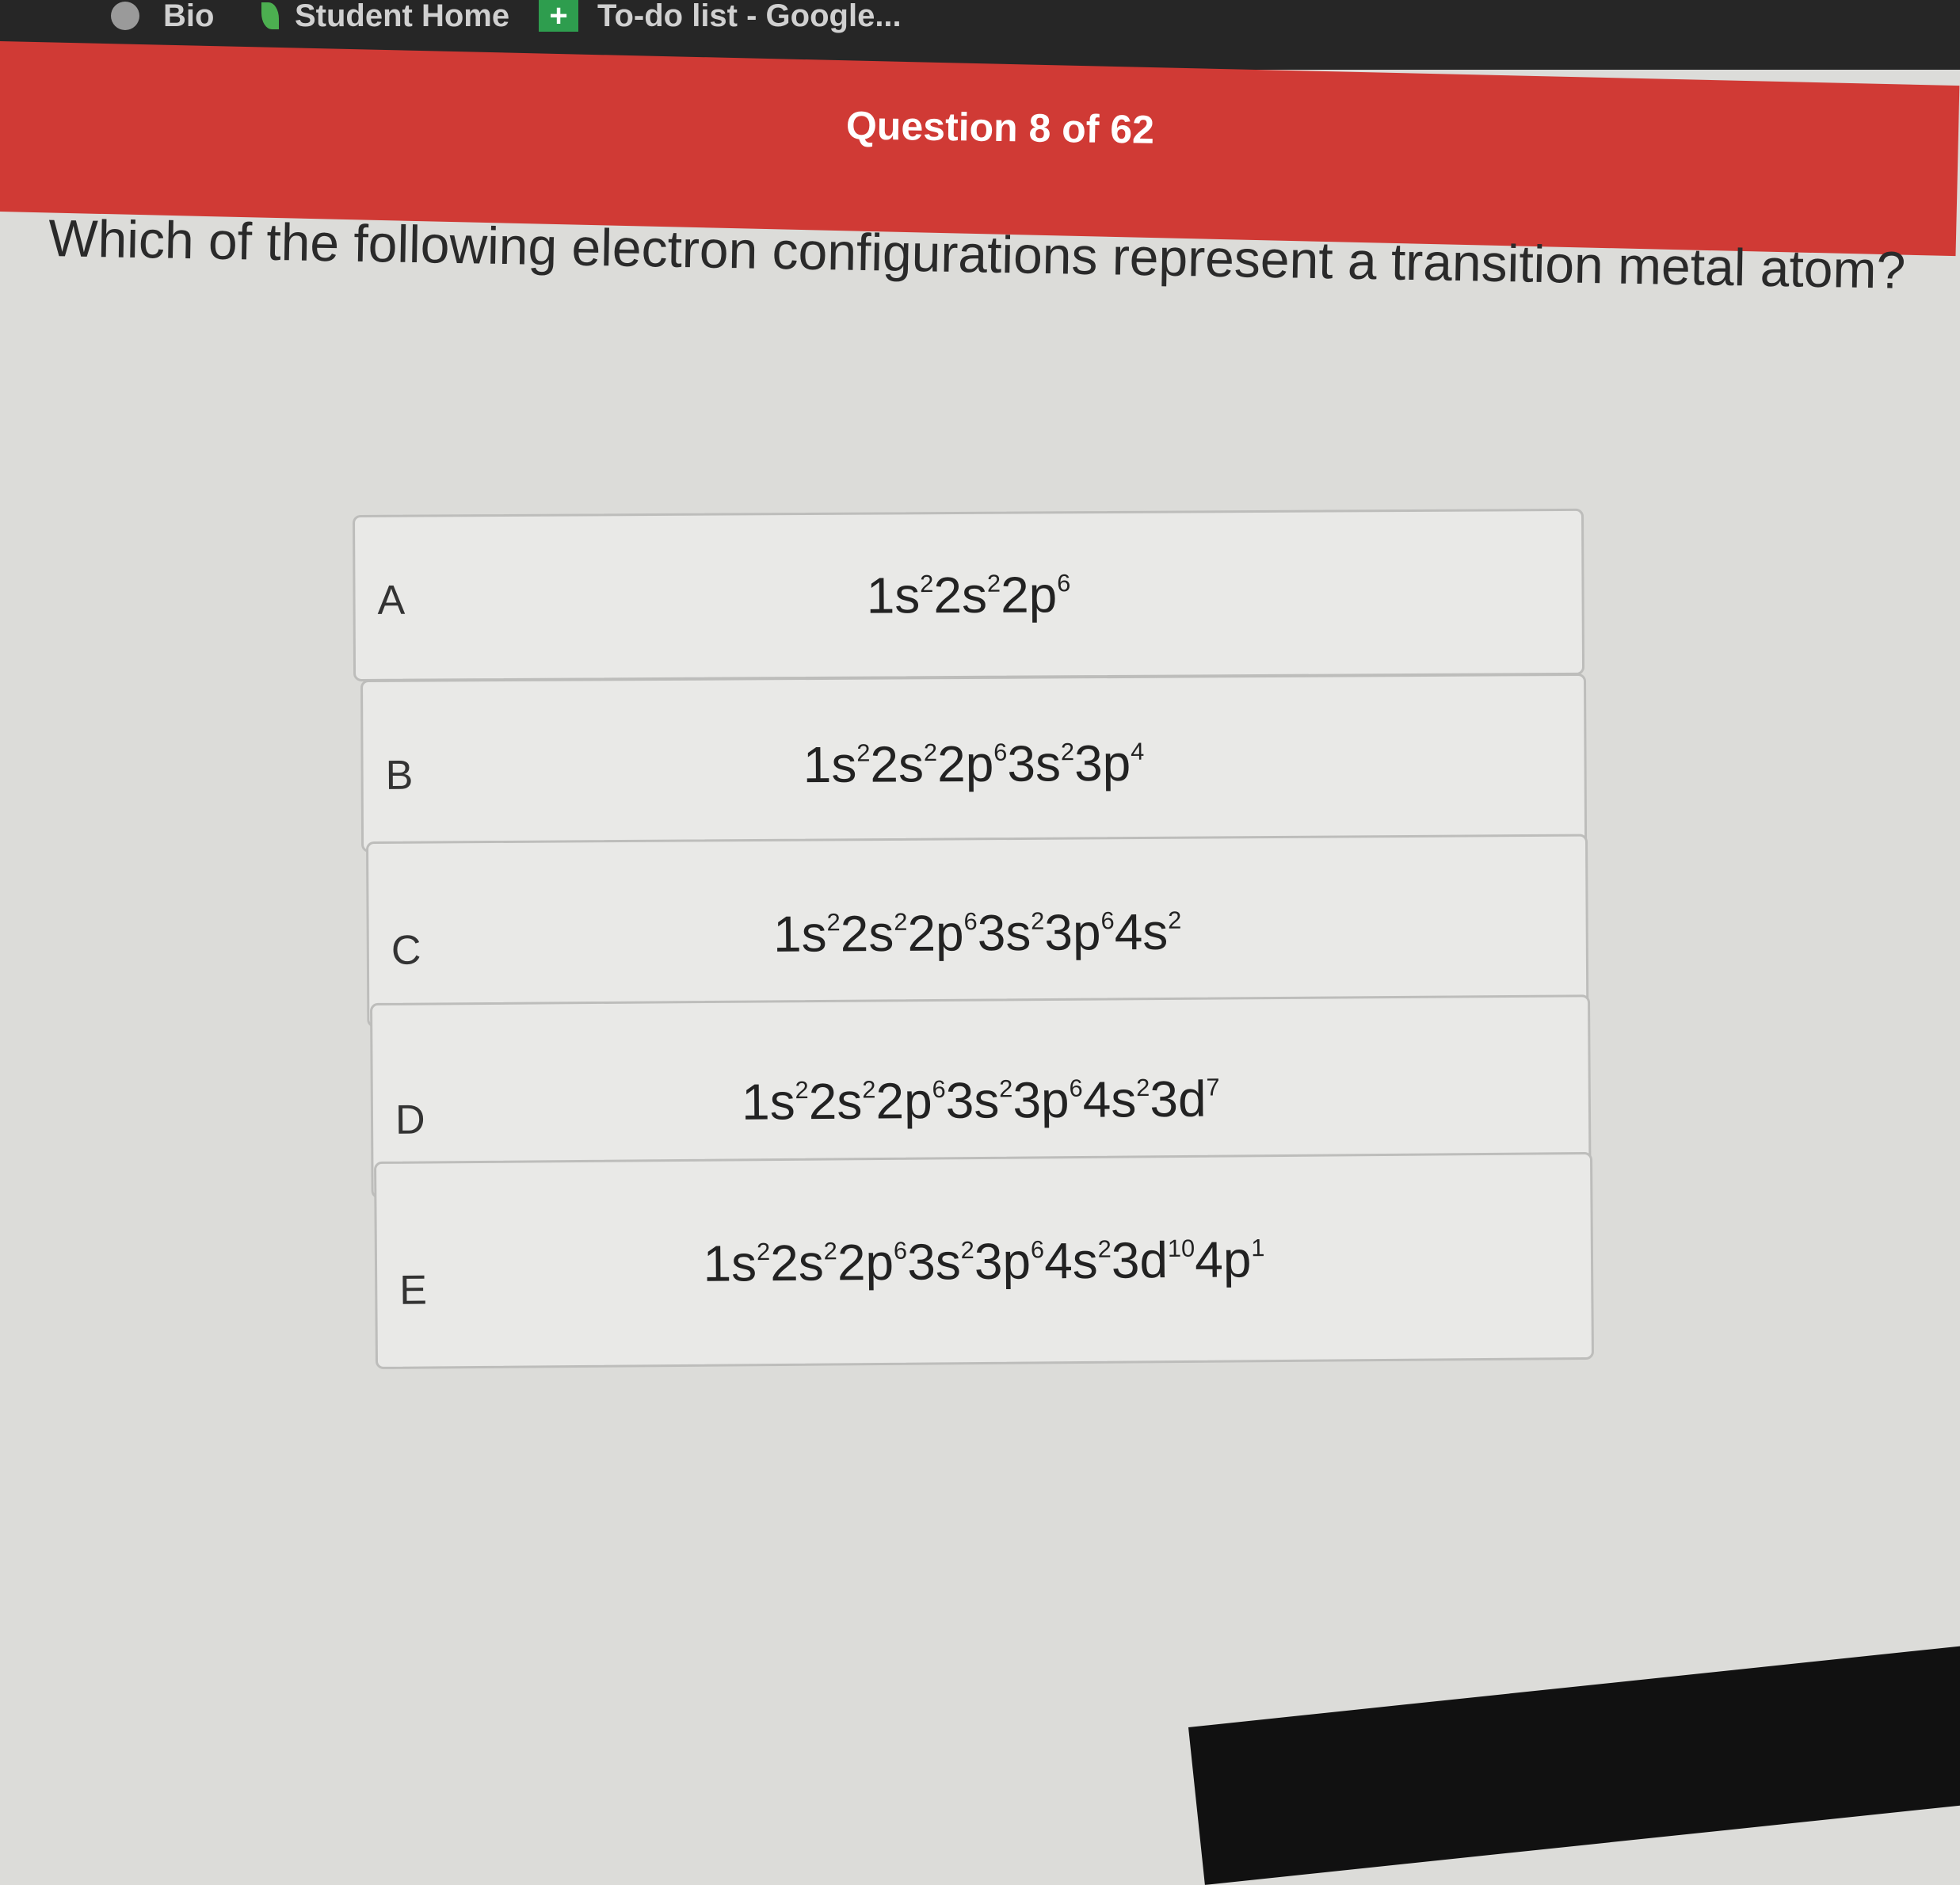 The image size is (1960, 1885). I want to click on answer-option-e: E 1s22s22p63s23p64s23d104p1, so click(984, 1260).